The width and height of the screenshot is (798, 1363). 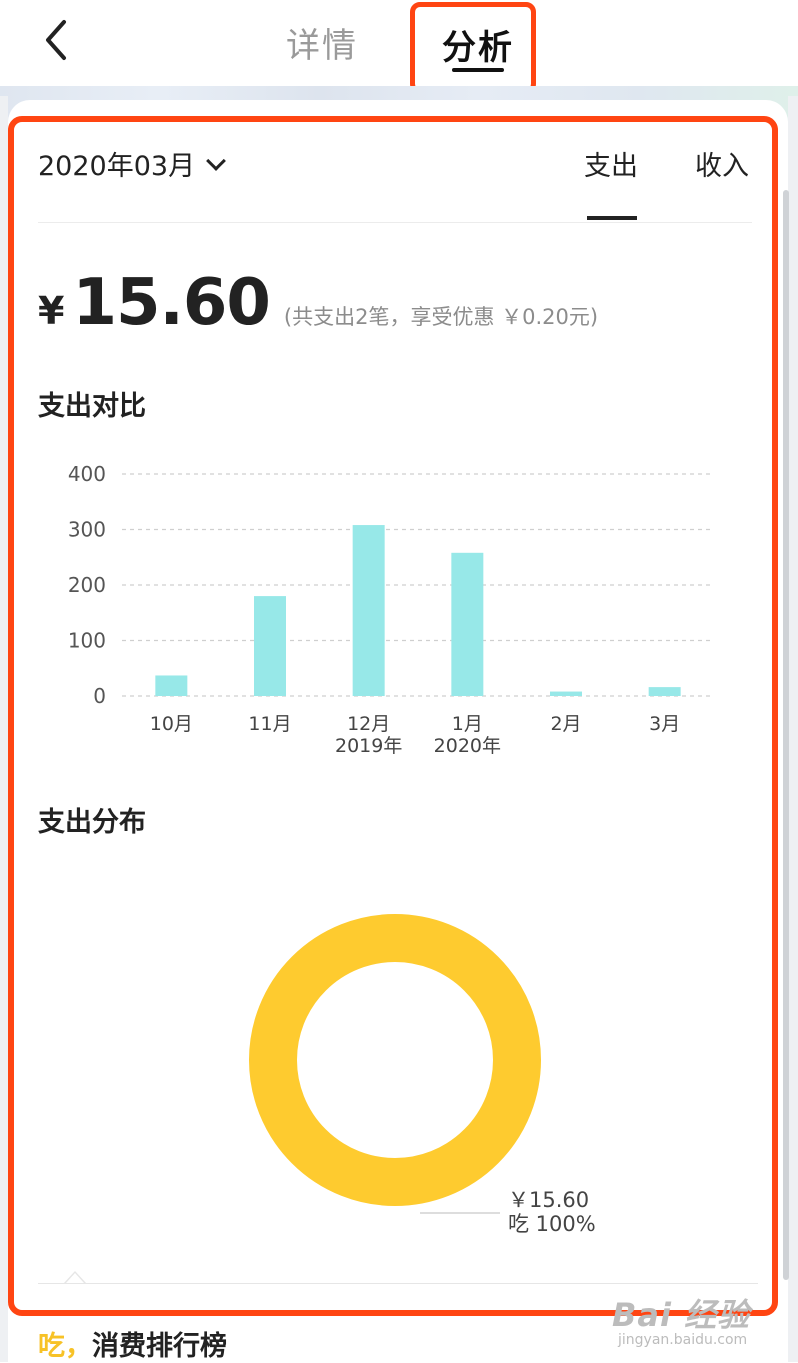 I want to click on month-selector: 2020年03月, so click(x=132, y=163).